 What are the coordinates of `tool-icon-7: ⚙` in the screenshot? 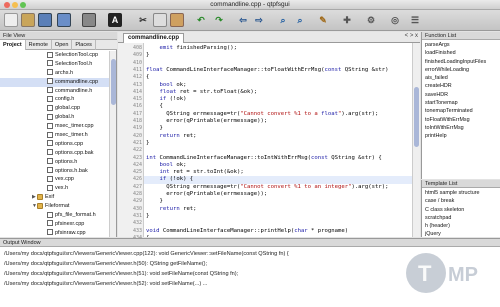 It's located at (371, 20).